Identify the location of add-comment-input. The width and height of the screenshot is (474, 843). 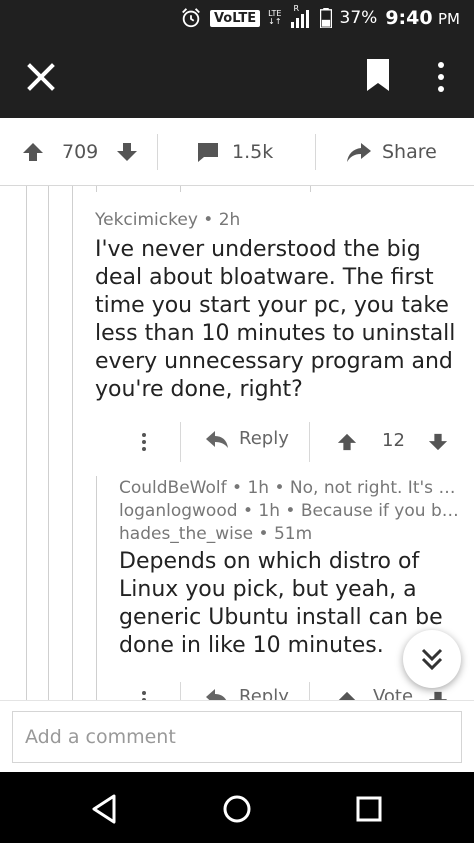
(237, 737).